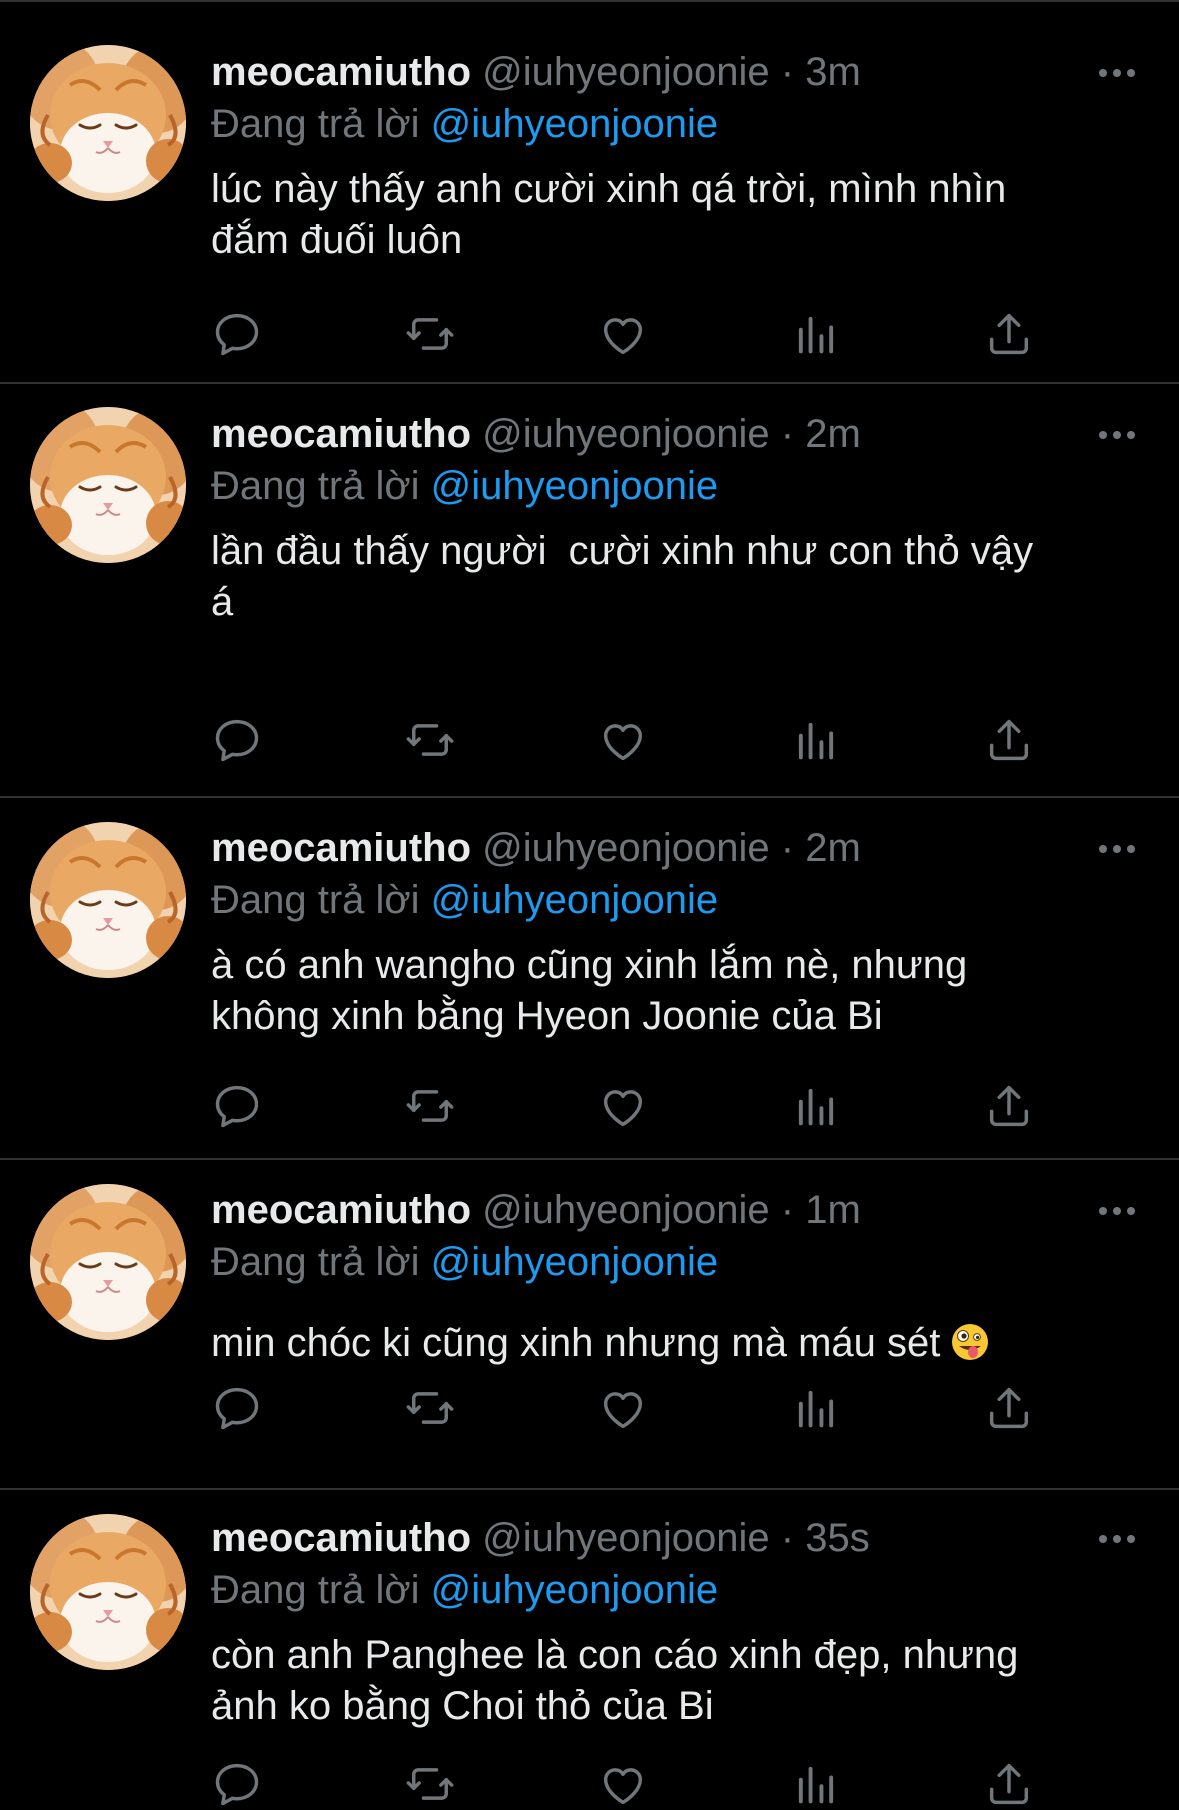 This screenshot has height=1810, width=1179. I want to click on tweet-header: meocamiutho @iuhyeonjoonie · 1m, so click(675, 1210).